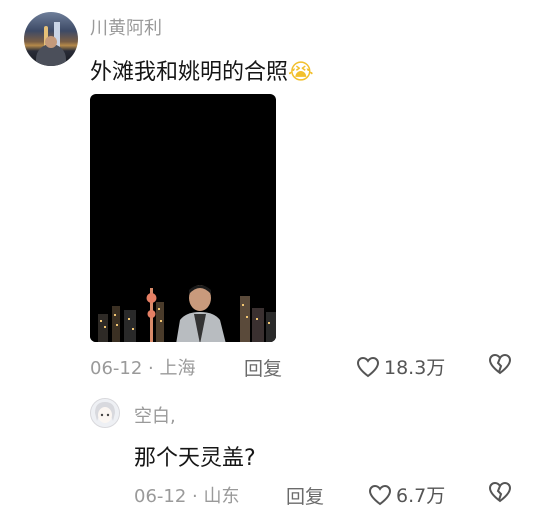  Describe the element at coordinates (160, 496) in the screenshot. I see `reply-date: 06-12` at that location.